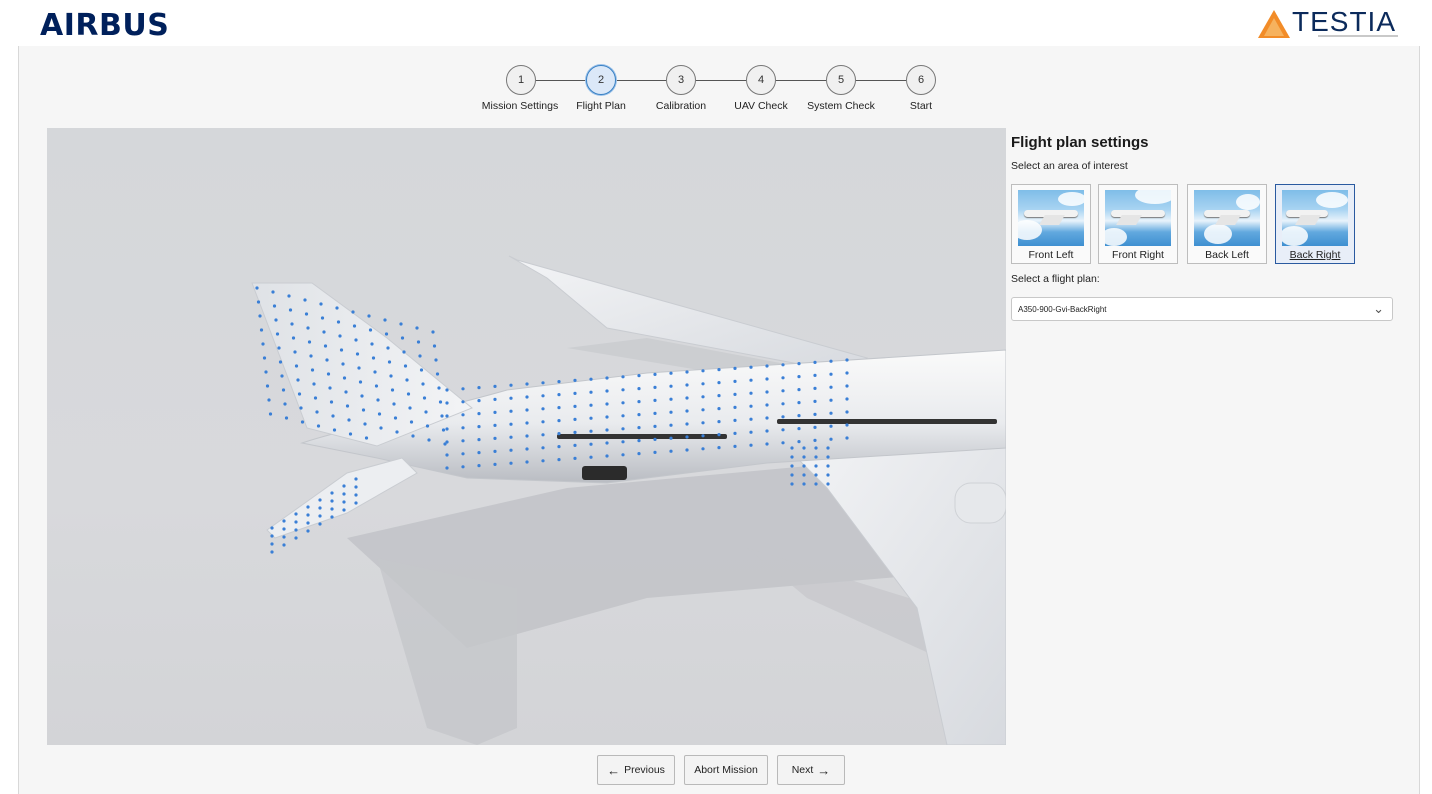 The width and height of the screenshot is (1432, 794). I want to click on next-button: Next →, so click(811, 770).